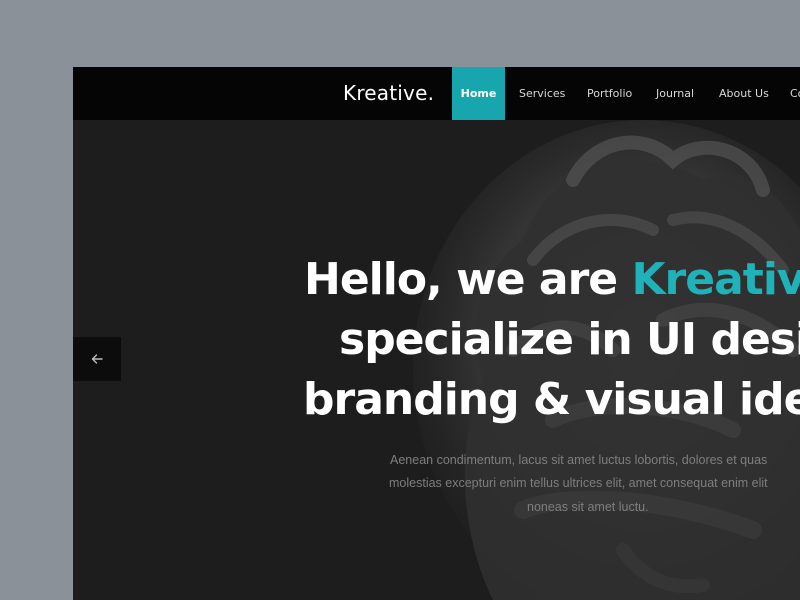 Image resolution: width=800 pixels, height=600 pixels. Describe the element at coordinates (744, 93) in the screenshot. I see `nav-item-about-us: About Us` at that location.